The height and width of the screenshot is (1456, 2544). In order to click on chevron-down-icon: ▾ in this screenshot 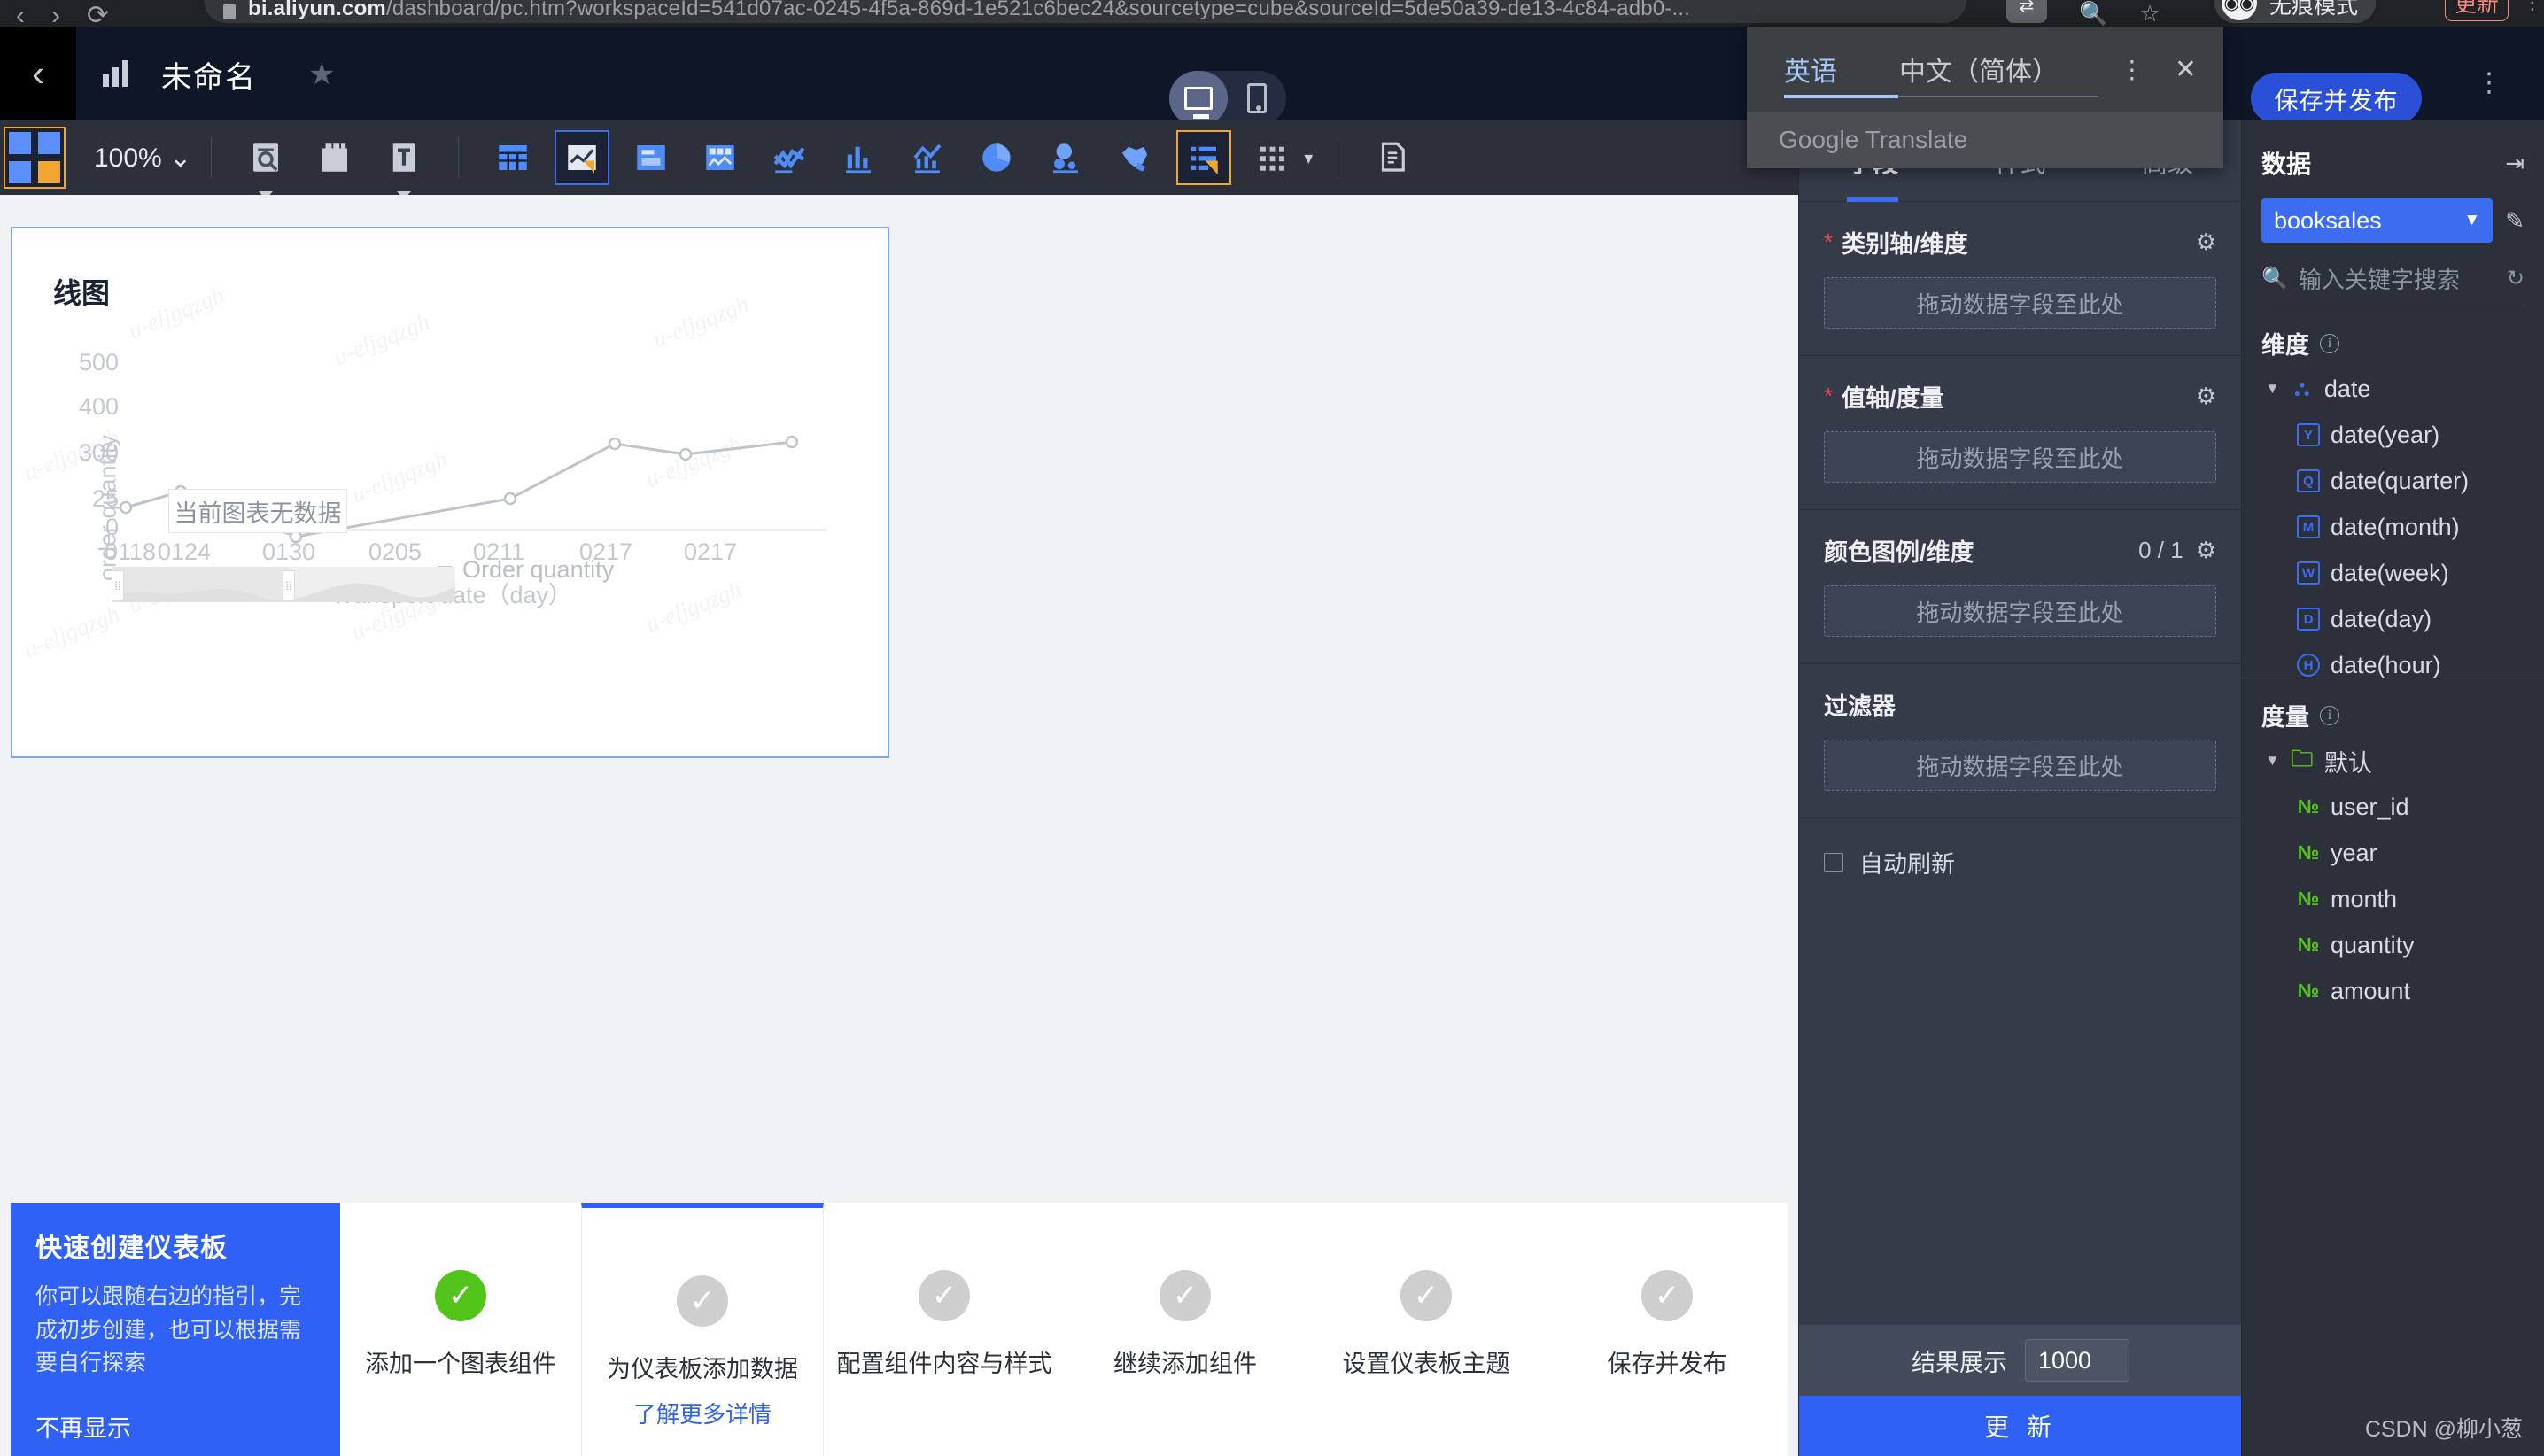, I will do `click(1308, 158)`.